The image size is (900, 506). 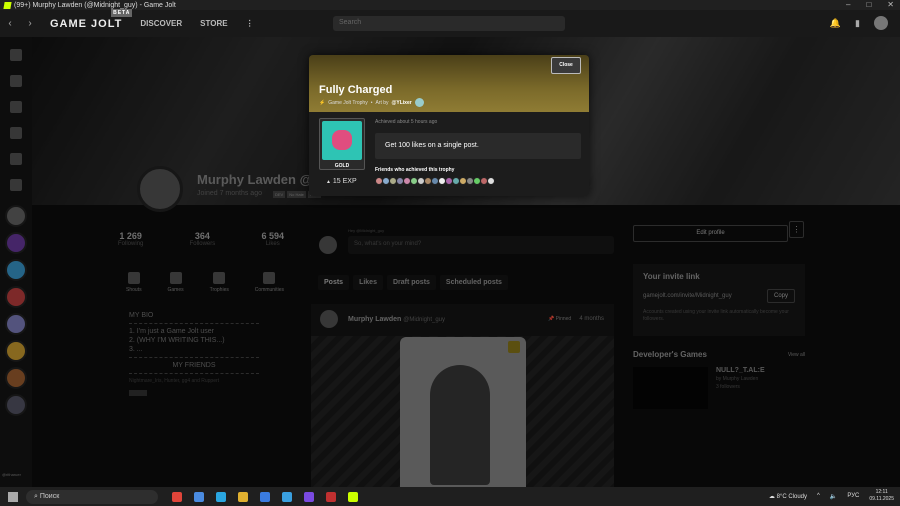 What do you see at coordinates (161, 23) in the screenshot?
I see `nav-discover: DISCOVER` at bounding box center [161, 23].